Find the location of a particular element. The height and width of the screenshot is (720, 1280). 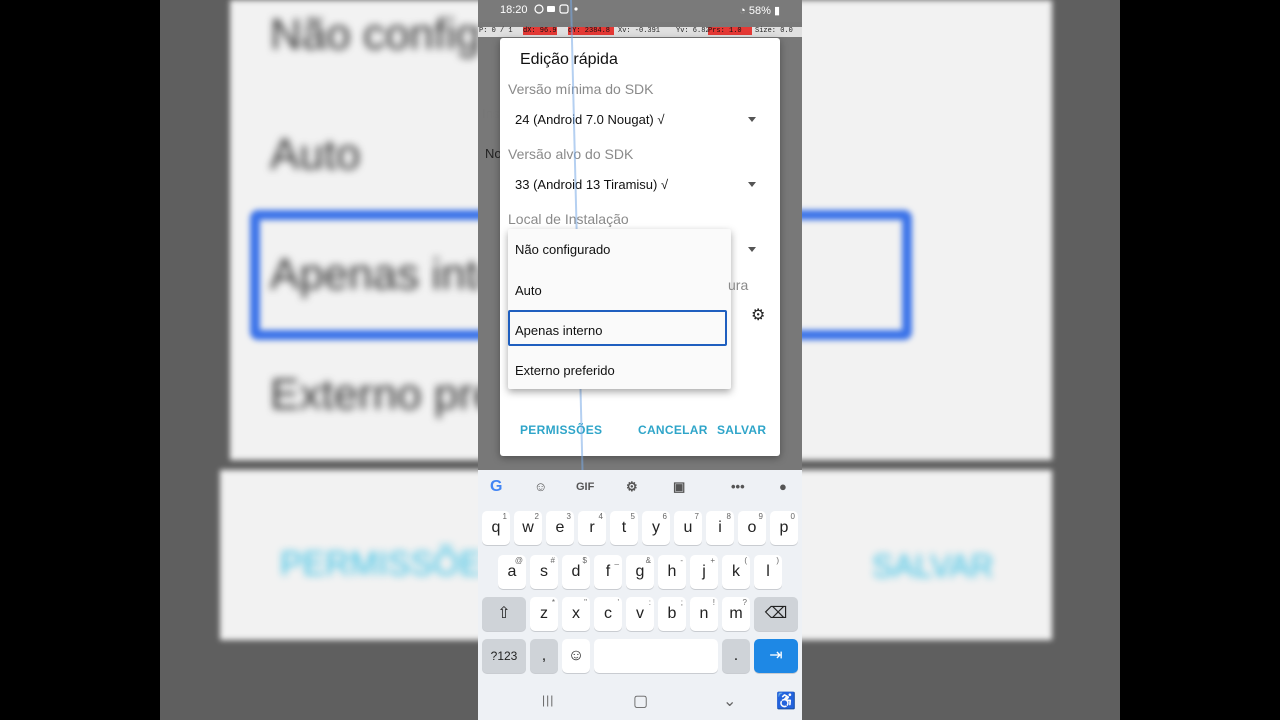

key-hint: 2 is located at coordinates (536, 516).